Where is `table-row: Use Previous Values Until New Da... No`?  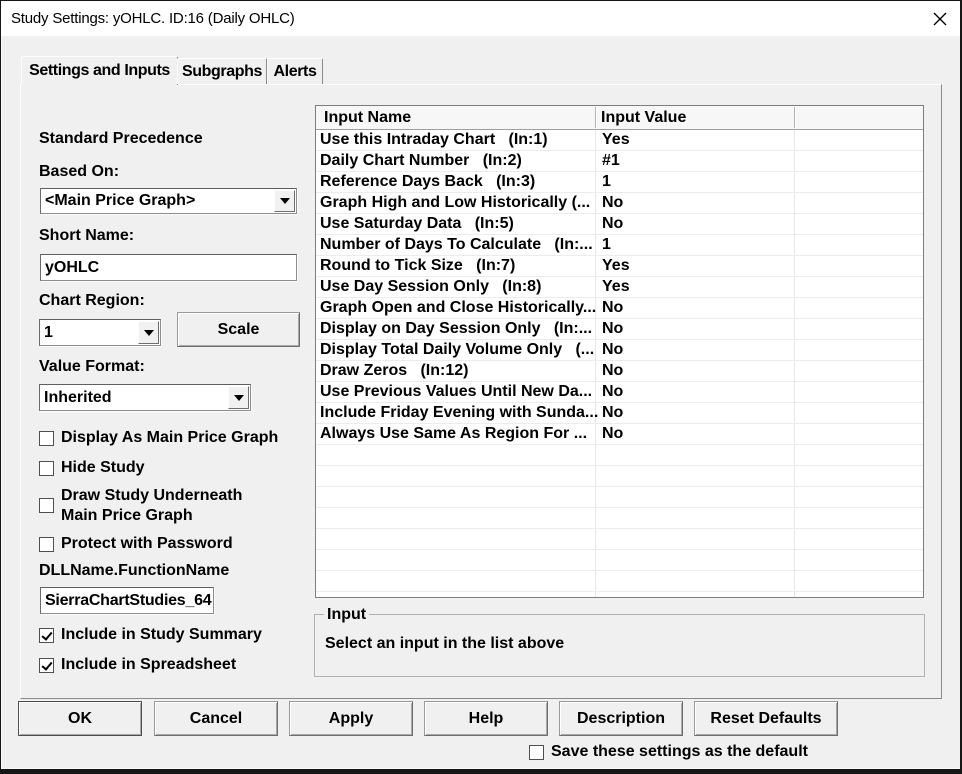 table-row: Use Previous Values Until New Da... No is located at coordinates (619, 392).